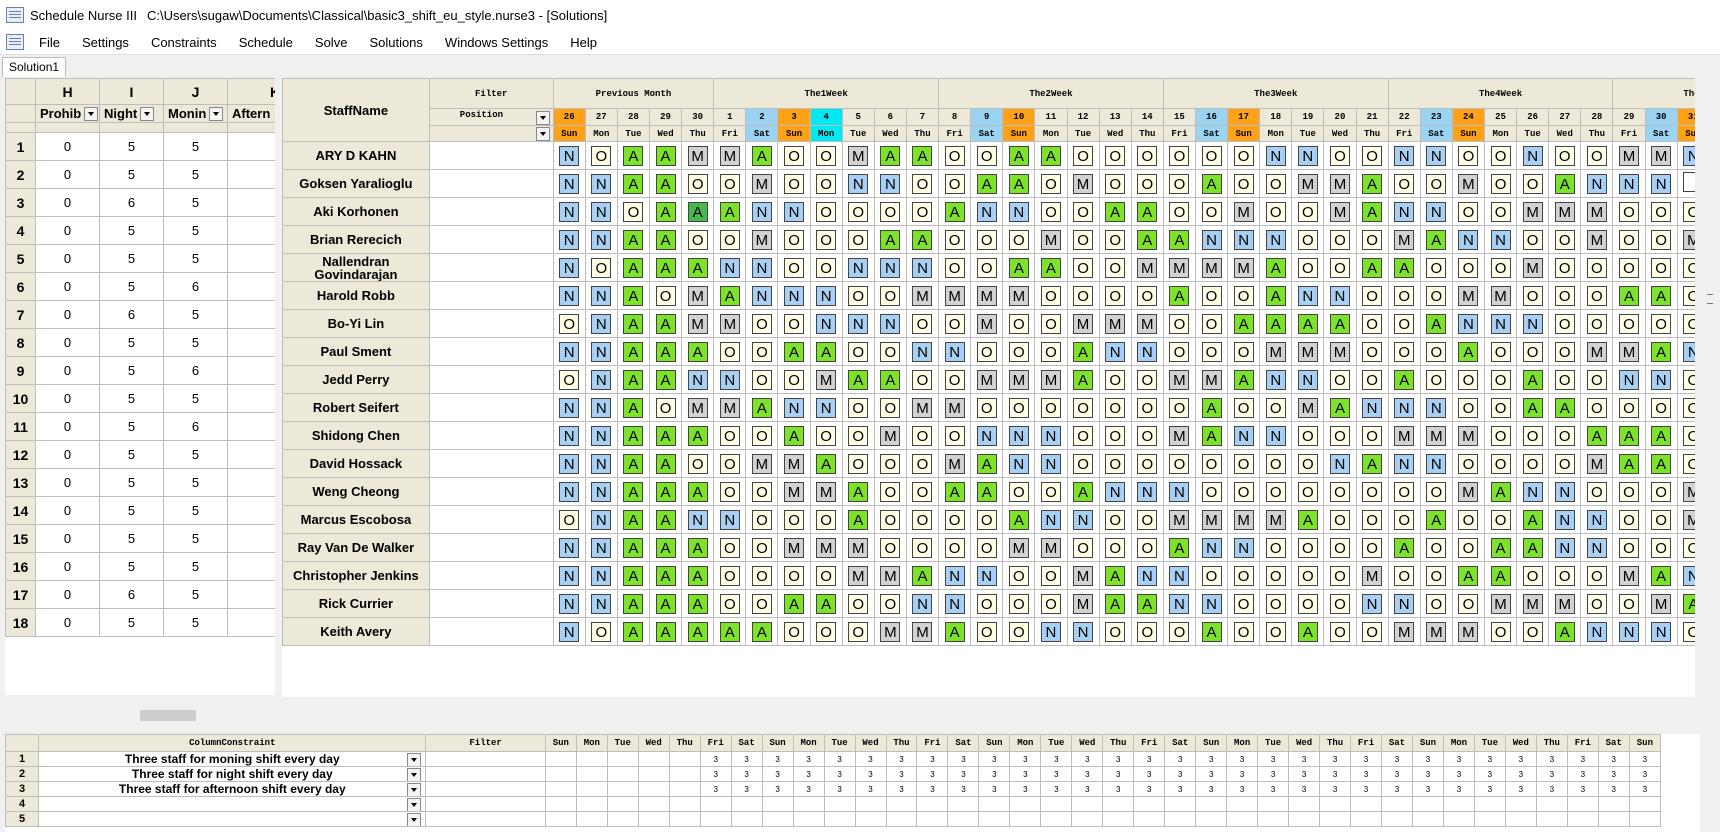 The width and height of the screenshot is (1720, 832). I want to click on menu-help: Help, so click(583, 42).